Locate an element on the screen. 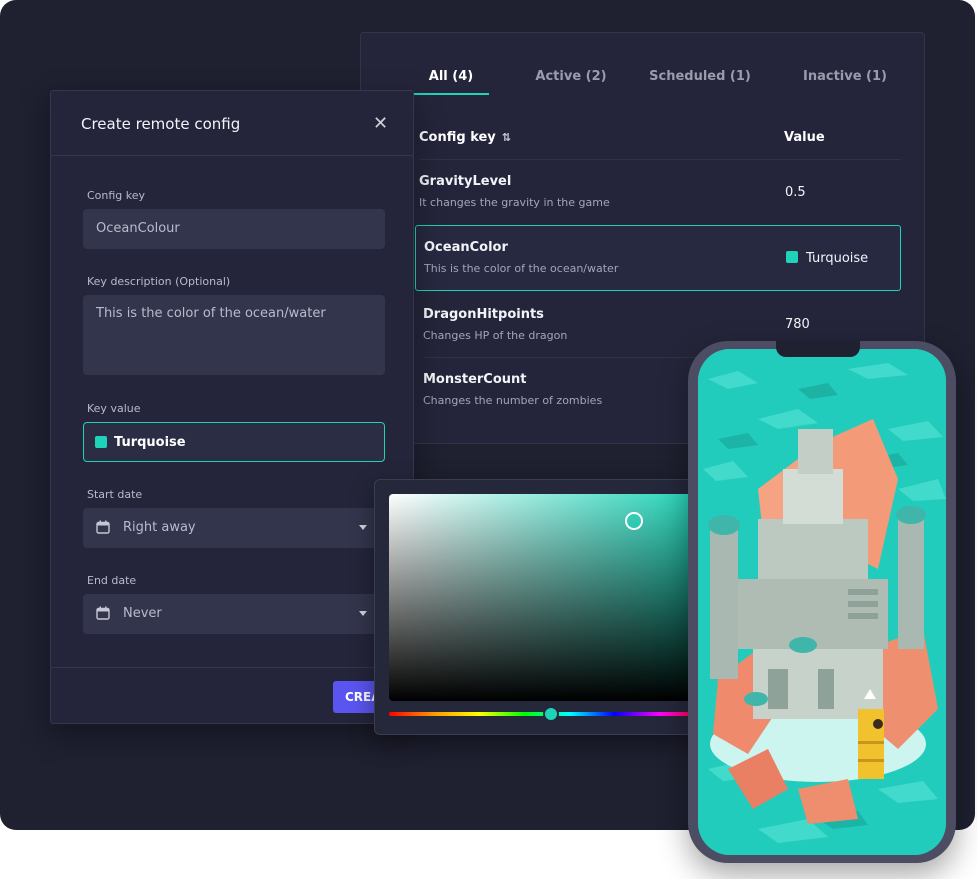 The width and height of the screenshot is (977, 879). col-header-config-key: Config key ⇅ is located at coordinates (465, 137).